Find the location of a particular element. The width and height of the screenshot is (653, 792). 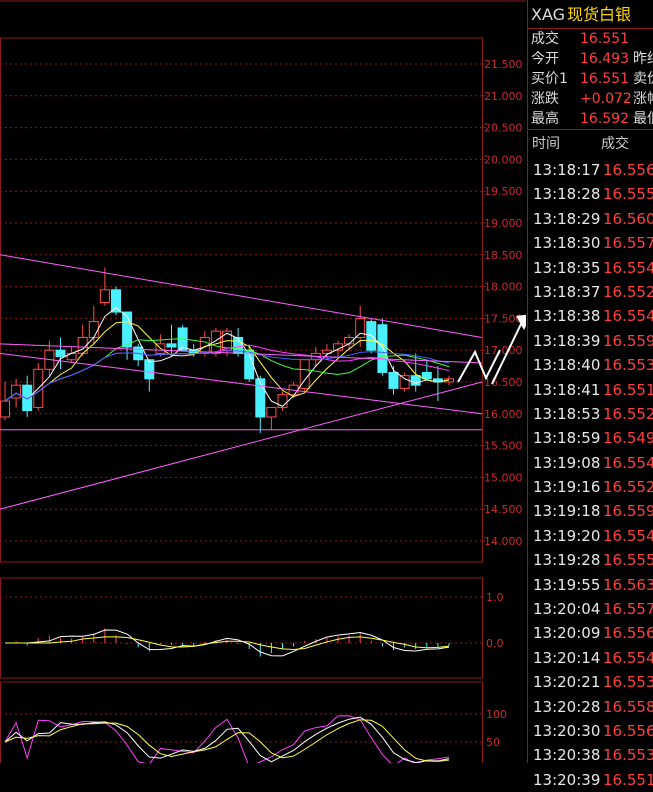

tick-row: 13:18:39 16.559 is located at coordinates (590, 341).